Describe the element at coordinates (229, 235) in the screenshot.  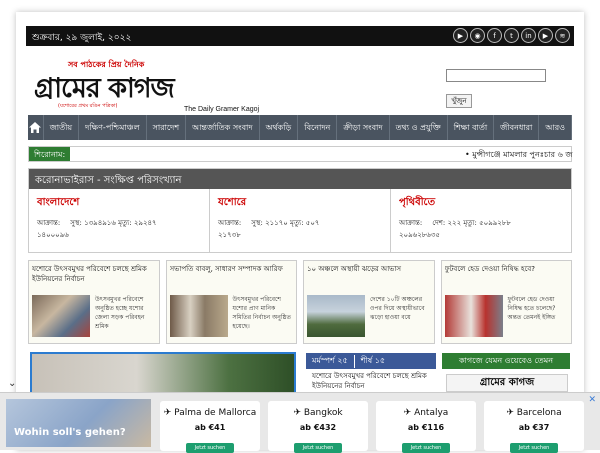
I see `stat-count: ২১৭৩৮` at that location.